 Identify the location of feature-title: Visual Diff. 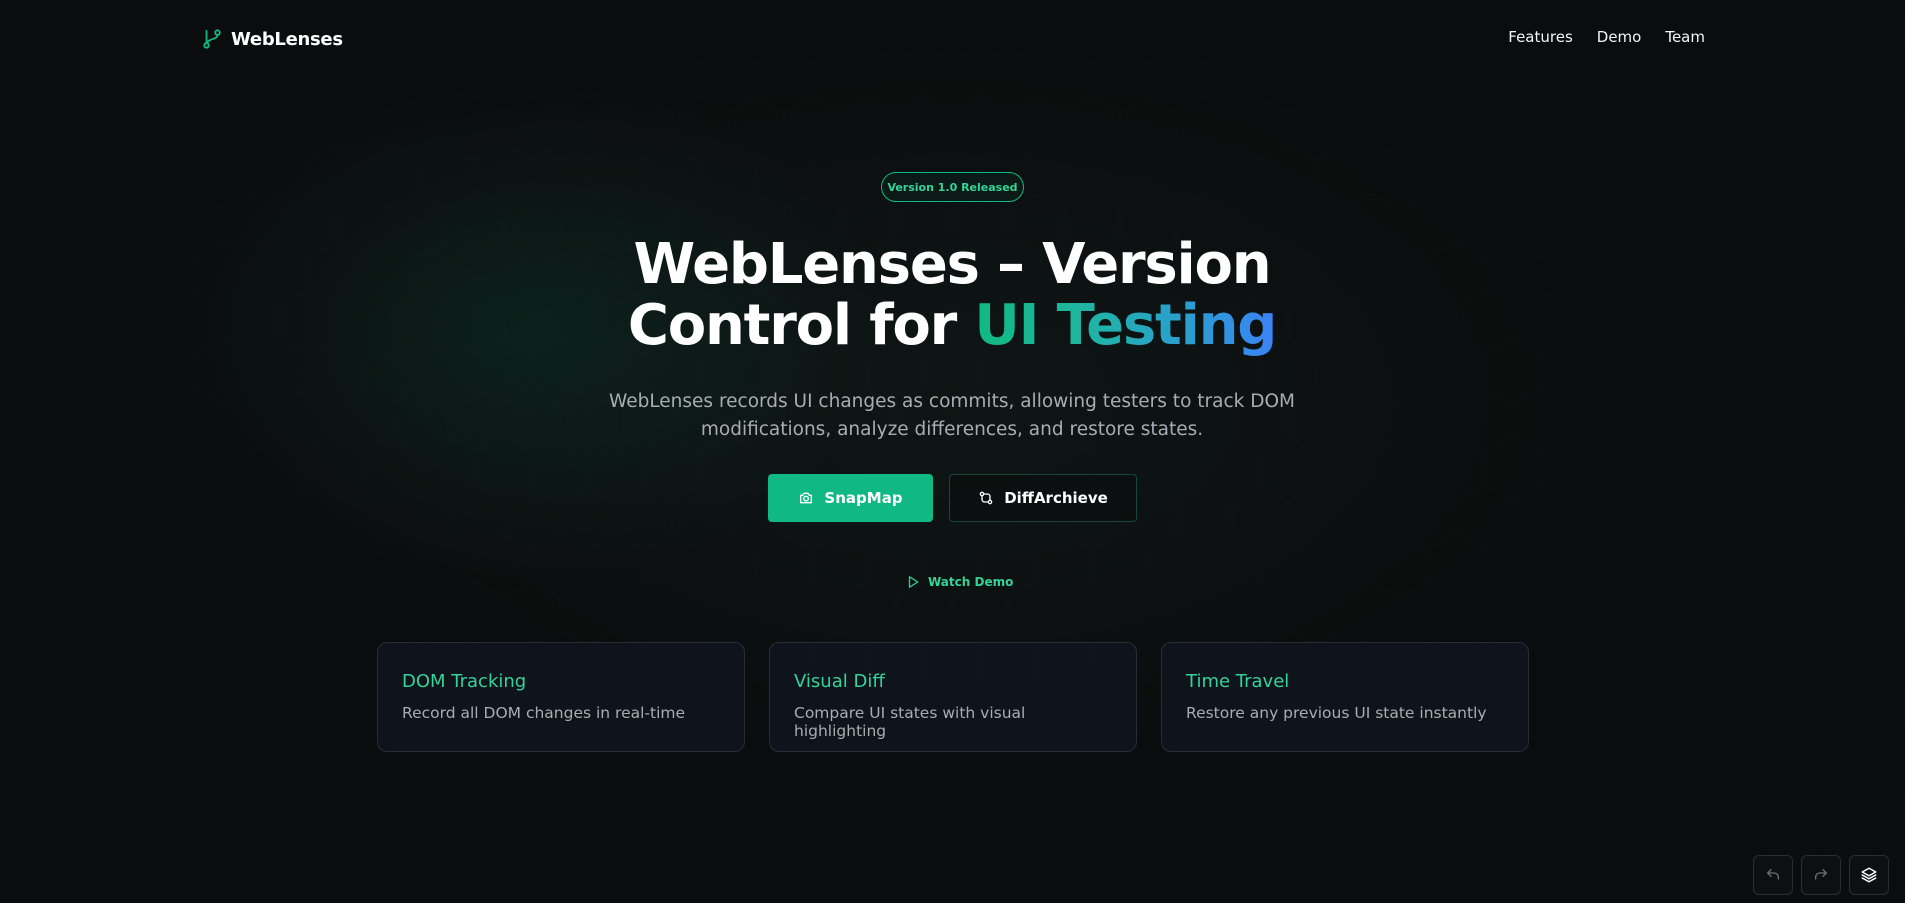
(839, 681).